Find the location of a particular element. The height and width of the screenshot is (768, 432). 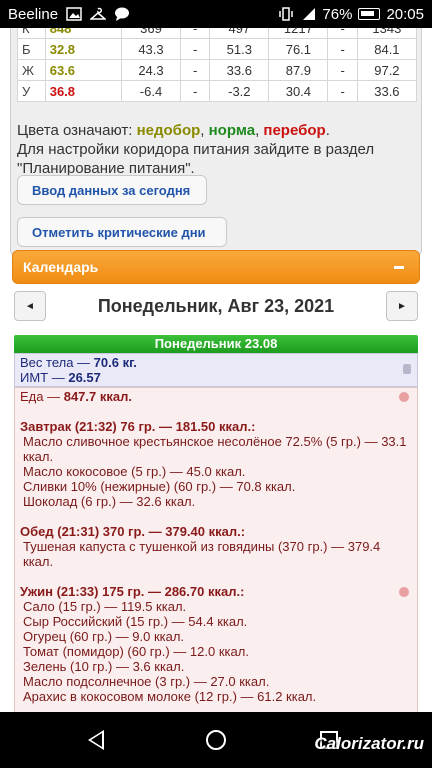

food-item: Огурец (60 гр.) — 9.0 ккал. is located at coordinates (104, 636).